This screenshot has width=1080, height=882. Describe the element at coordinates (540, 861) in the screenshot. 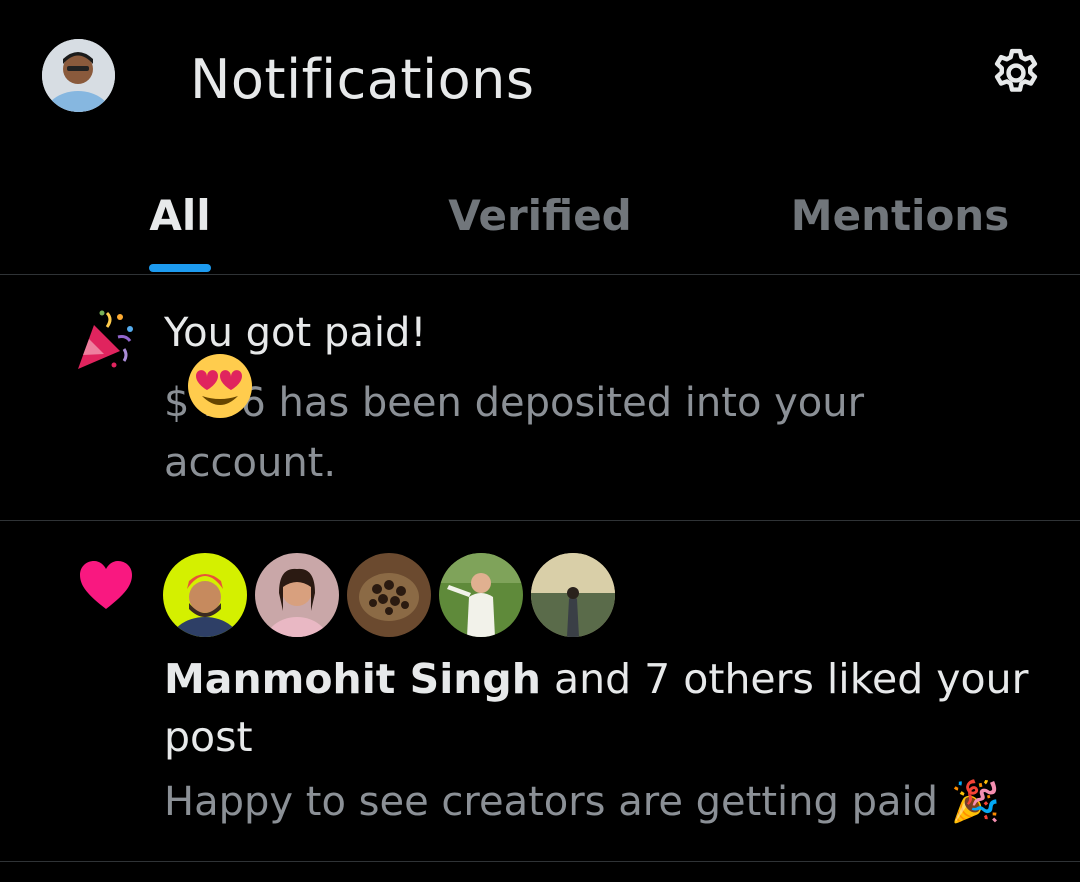

I see `divider` at that location.